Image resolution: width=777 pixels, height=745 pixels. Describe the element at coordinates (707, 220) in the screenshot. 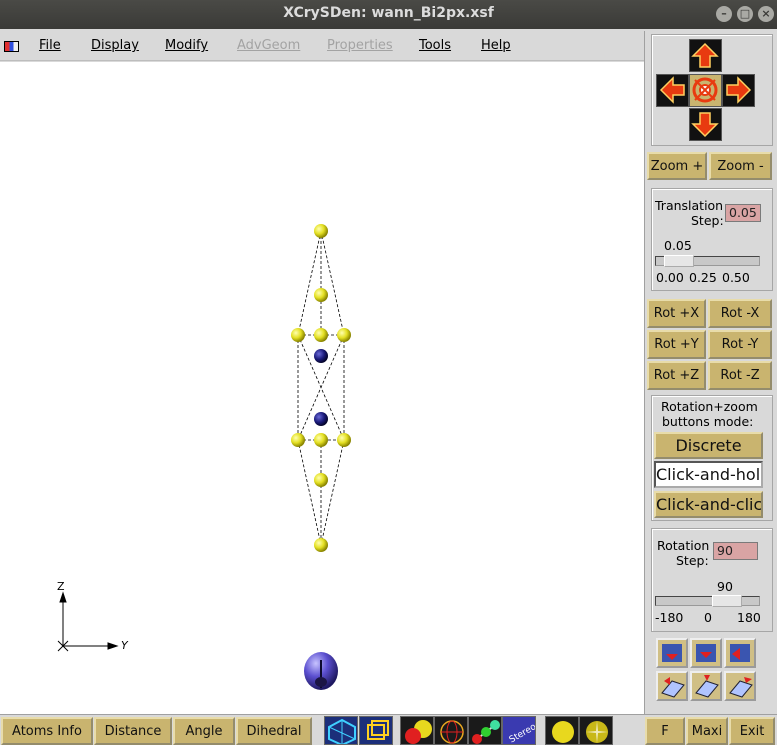

I see `translation-step-label: Step:` at that location.